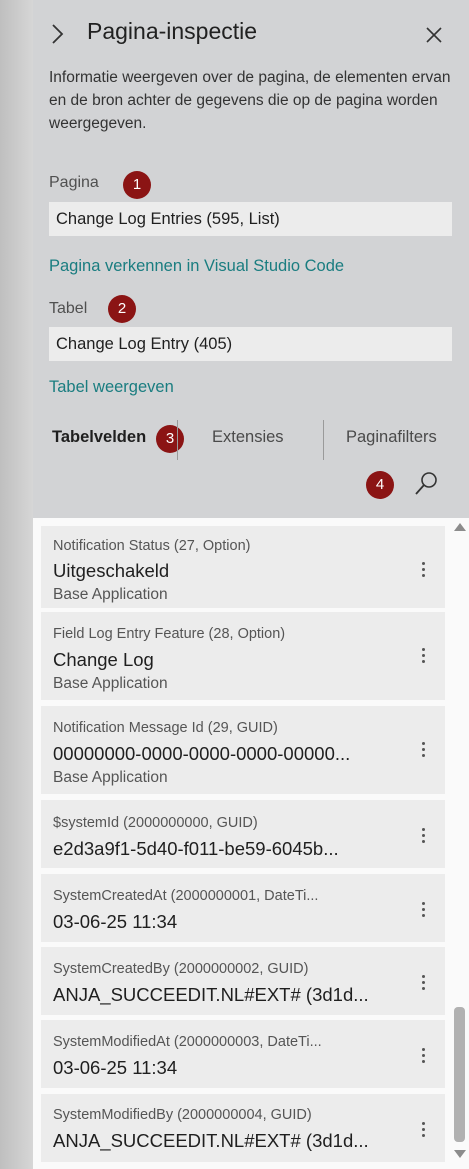 The image size is (469, 1169). Describe the element at coordinates (196, 266) in the screenshot. I see `explore-page-vscode-link: Pagina verkennen in Visual Studio Code` at that location.